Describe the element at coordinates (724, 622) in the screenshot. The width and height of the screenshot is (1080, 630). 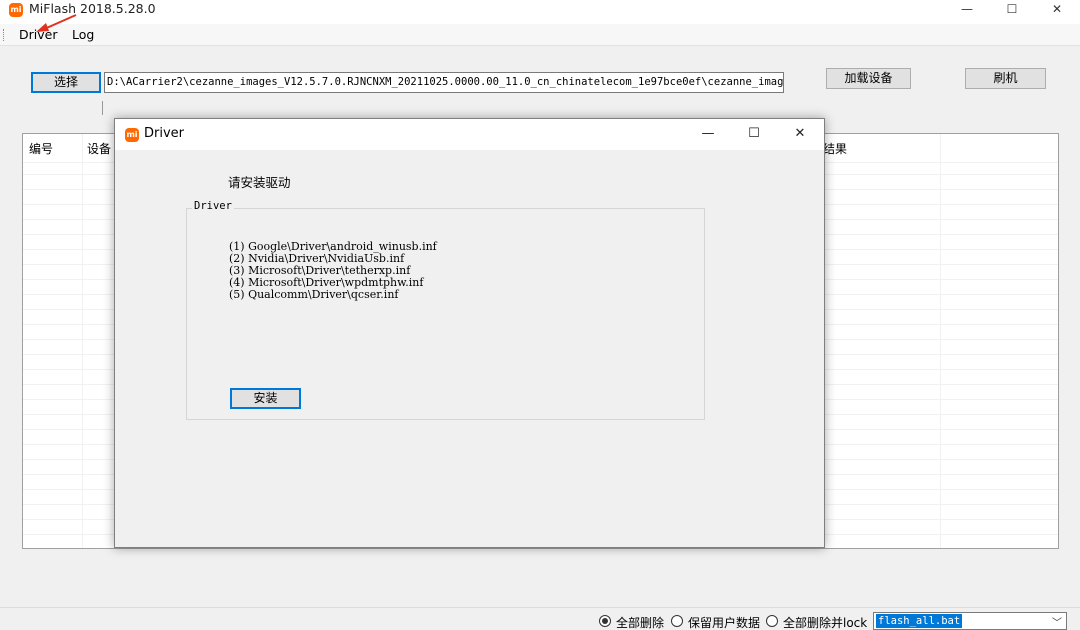
I see `radio-save-user-data-label: 保留用户数据` at that location.